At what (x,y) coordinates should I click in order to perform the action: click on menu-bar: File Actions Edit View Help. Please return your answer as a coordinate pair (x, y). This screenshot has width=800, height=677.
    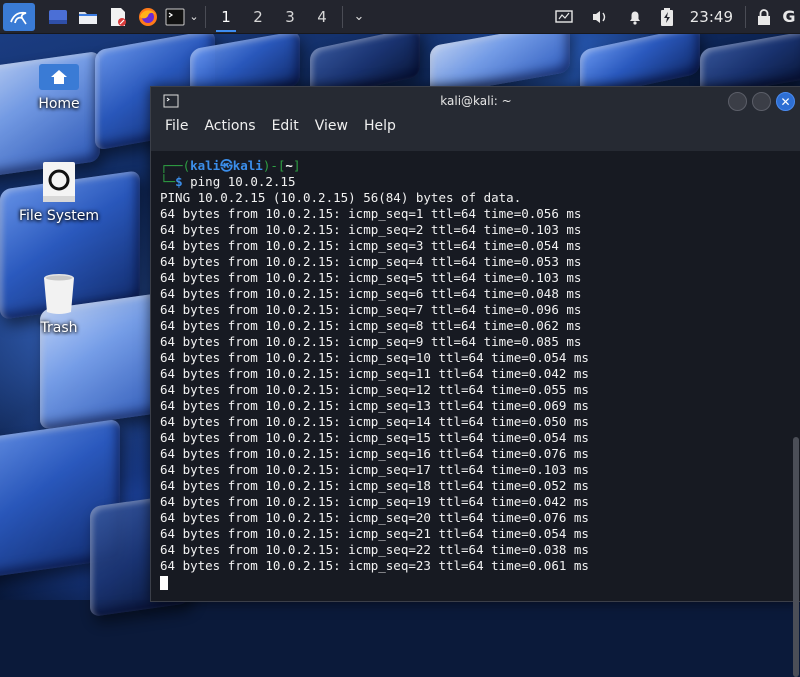
    Looking at the image, I should click on (475, 126).